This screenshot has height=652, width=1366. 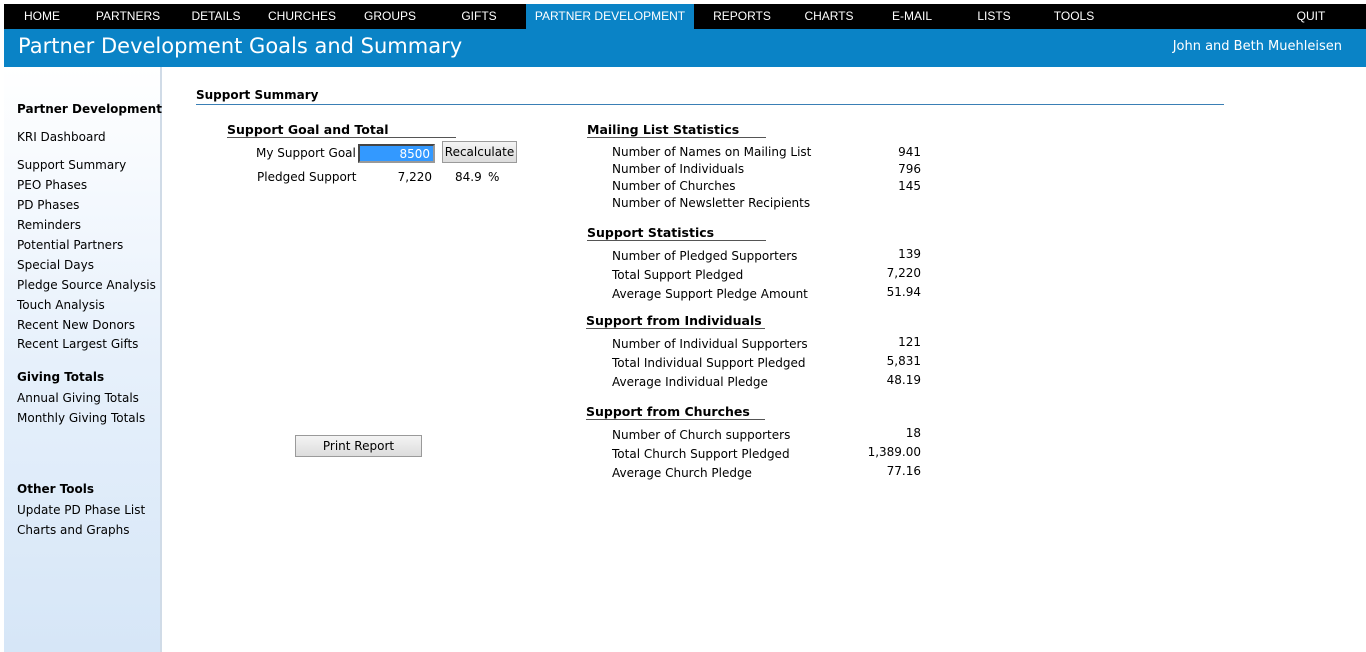 I want to click on nav-gifts: GIFTS, so click(x=479, y=16).